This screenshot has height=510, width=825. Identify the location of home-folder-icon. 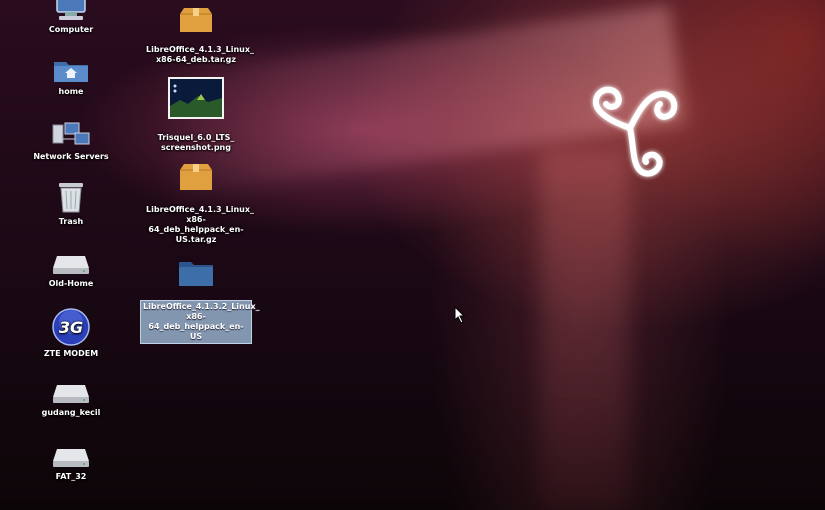
(71, 72).